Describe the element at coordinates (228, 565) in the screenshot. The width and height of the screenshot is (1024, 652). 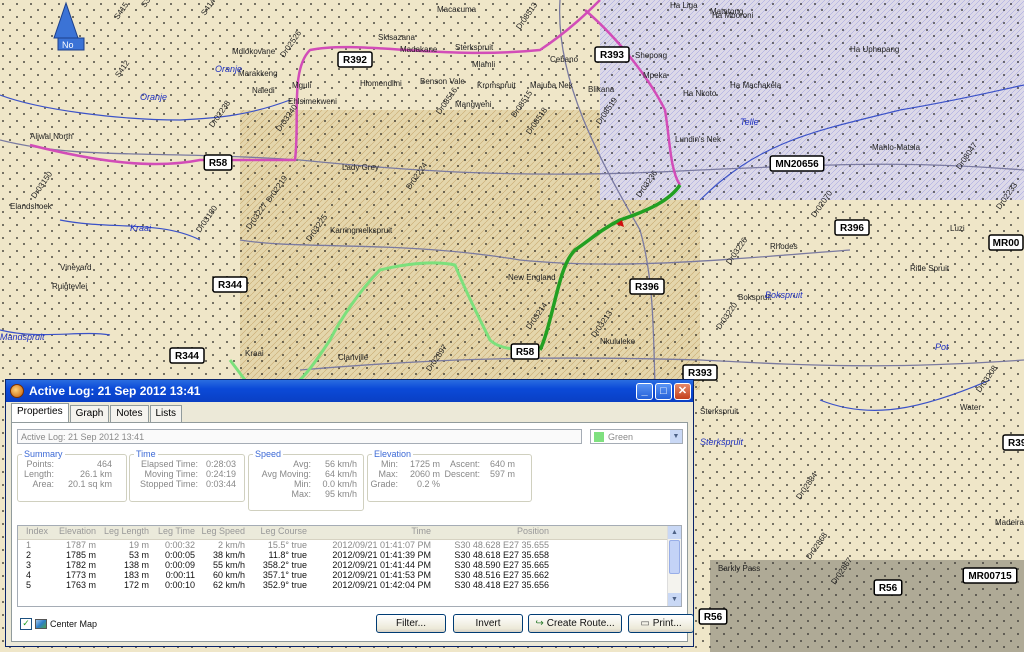
I see `table-cell: 55 km/h` at that location.